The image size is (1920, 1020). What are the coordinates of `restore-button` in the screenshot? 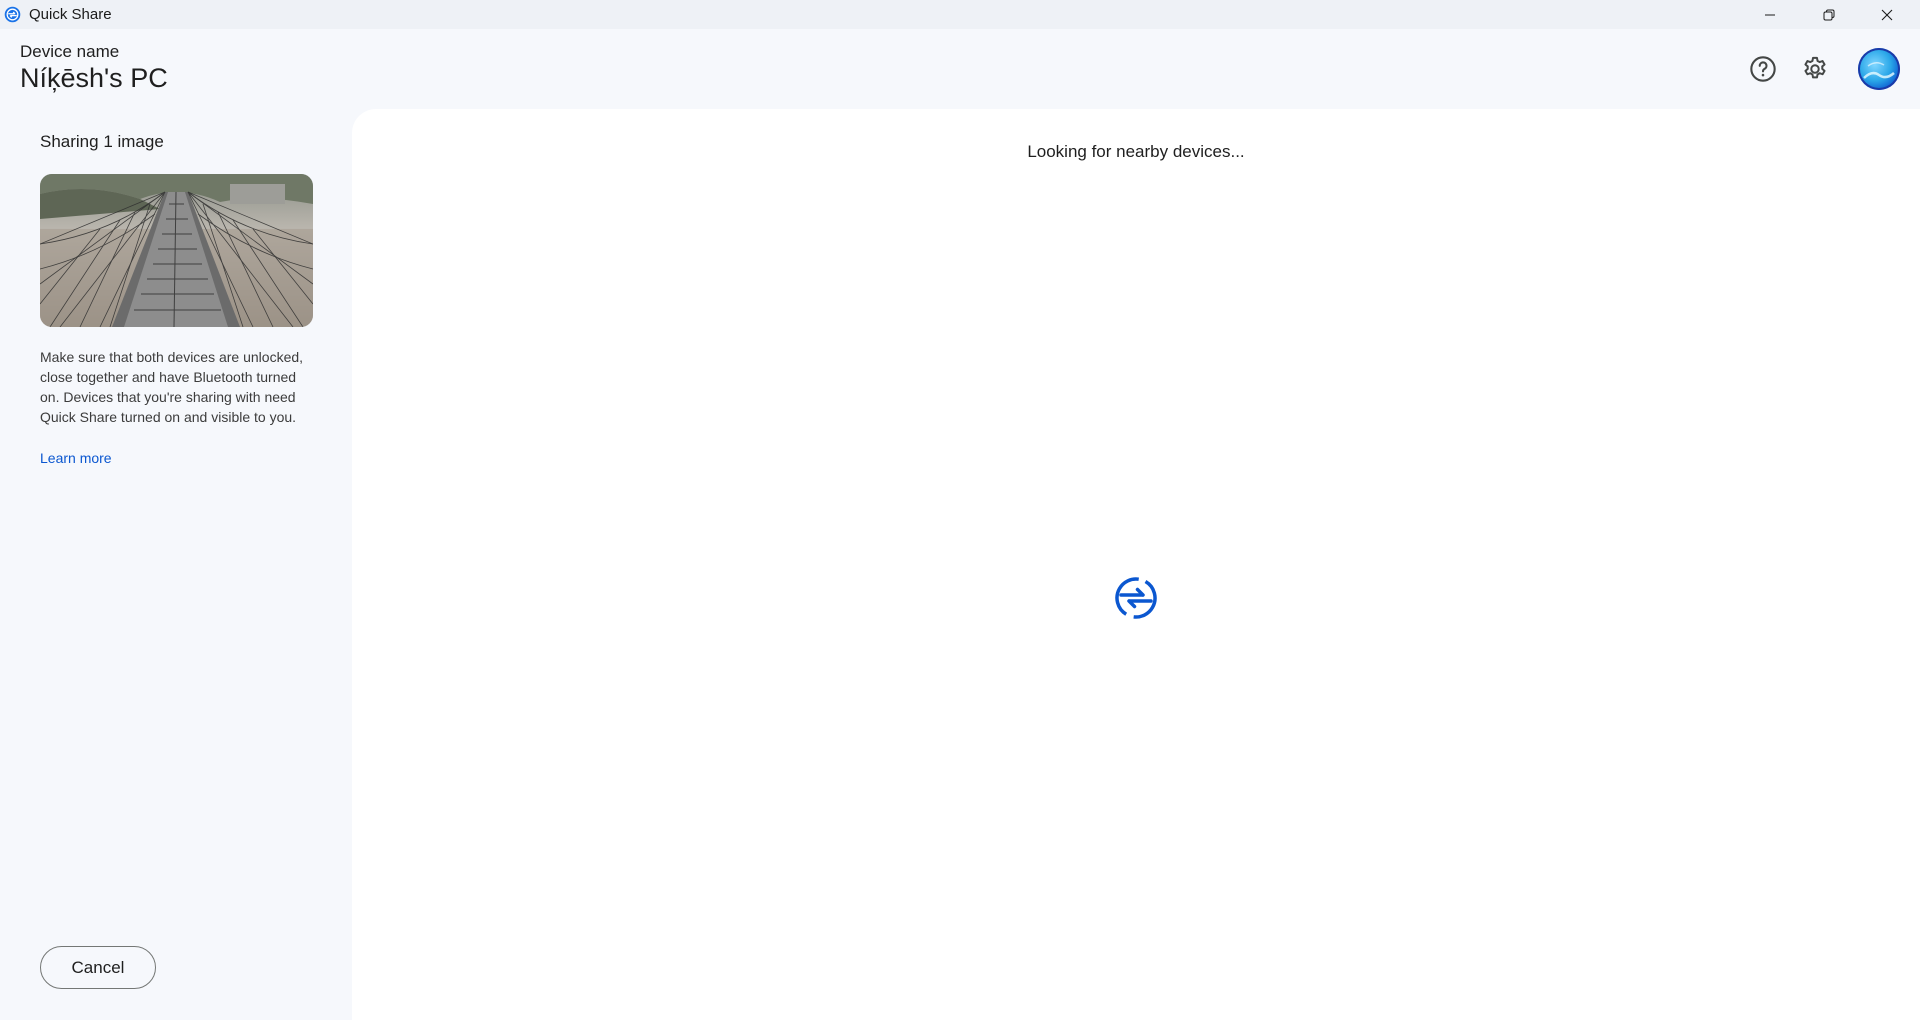 It's located at (1829, 14).